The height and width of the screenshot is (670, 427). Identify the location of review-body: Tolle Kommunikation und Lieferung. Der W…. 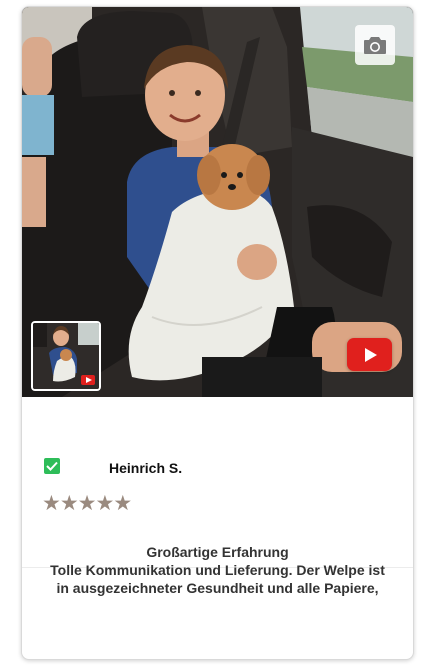
(217, 579).